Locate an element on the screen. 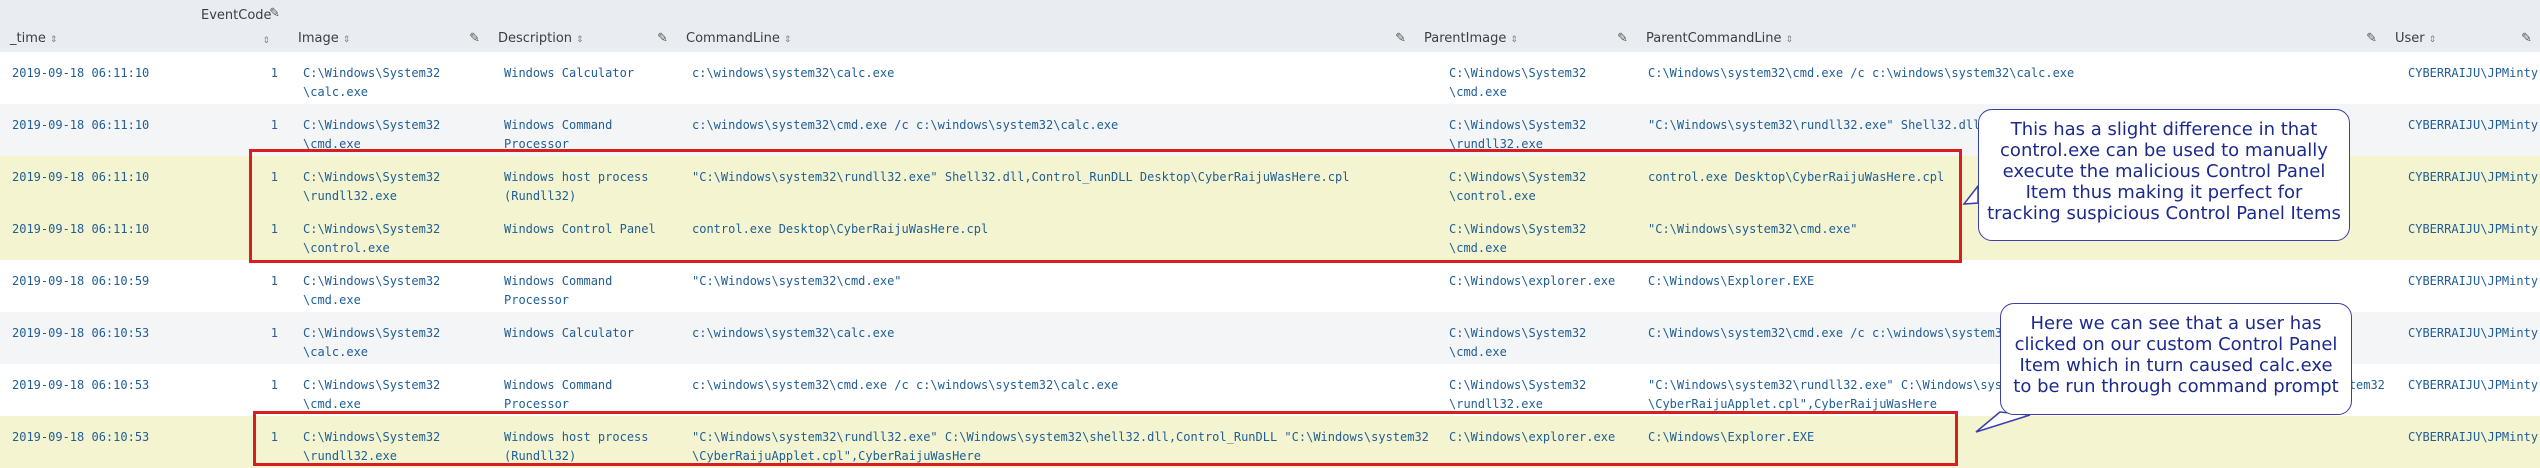  cell-line: Windows host process is located at coordinates (576, 437).